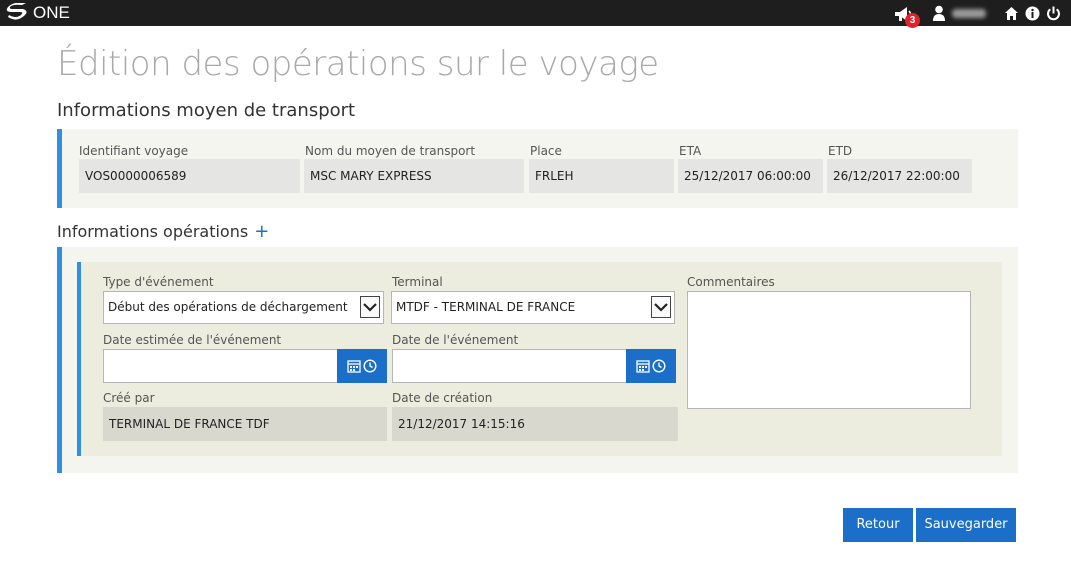 The image size is (1071, 570). What do you see at coordinates (362, 366) in the screenshot?
I see `estimated-date-picker-button` at bounding box center [362, 366].